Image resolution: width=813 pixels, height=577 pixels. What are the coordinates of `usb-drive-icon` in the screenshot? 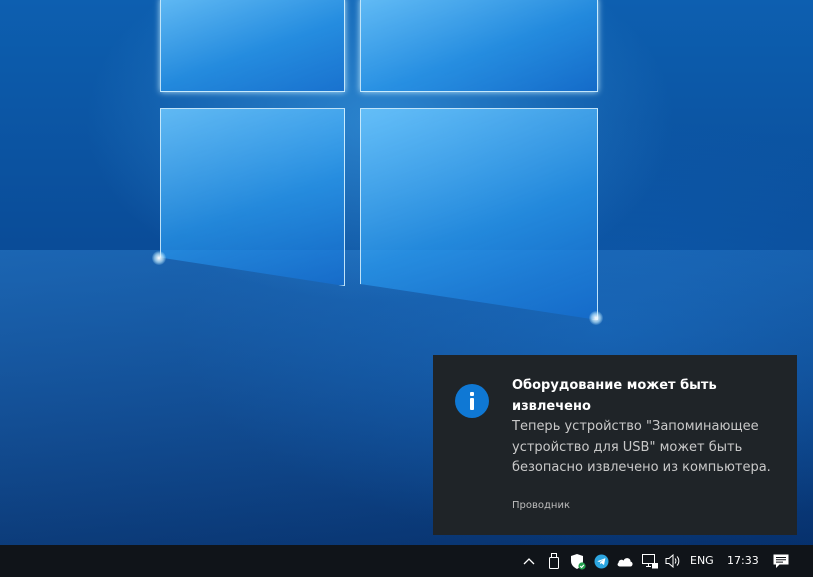 It's located at (554, 561).